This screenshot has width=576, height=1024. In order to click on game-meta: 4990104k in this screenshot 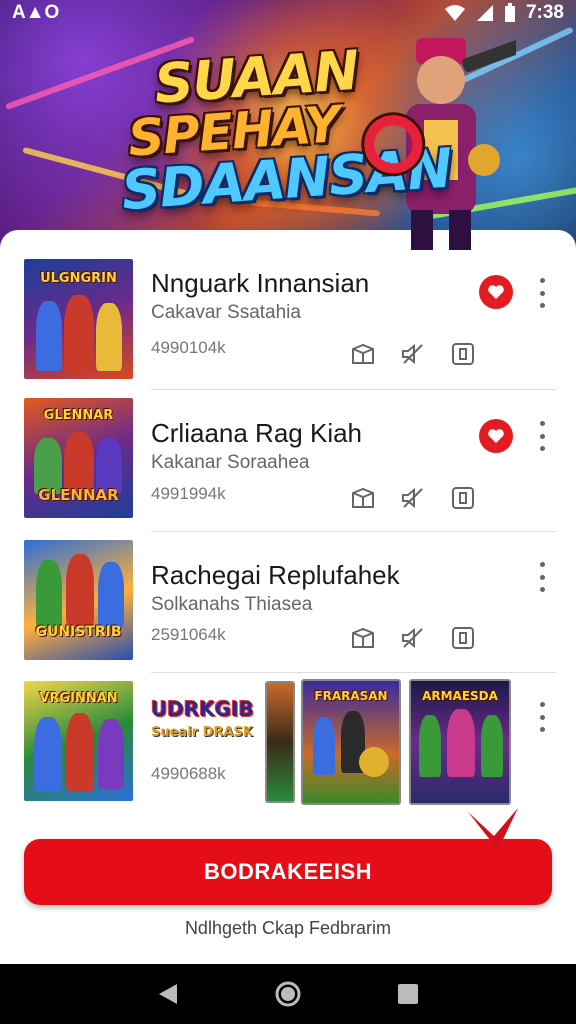, I will do `click(188, 347)`.